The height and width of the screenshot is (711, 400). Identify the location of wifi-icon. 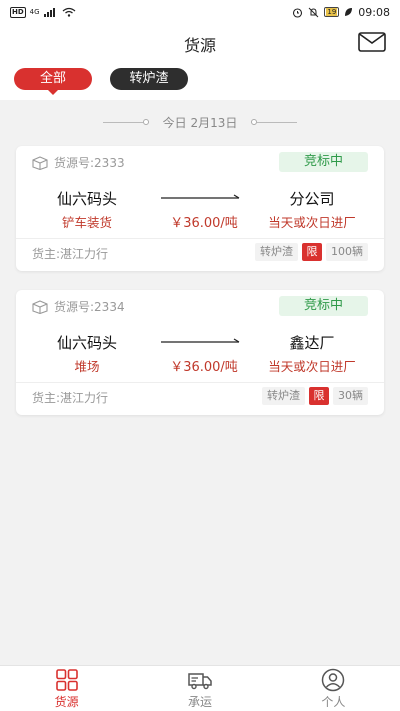
(68, 12).